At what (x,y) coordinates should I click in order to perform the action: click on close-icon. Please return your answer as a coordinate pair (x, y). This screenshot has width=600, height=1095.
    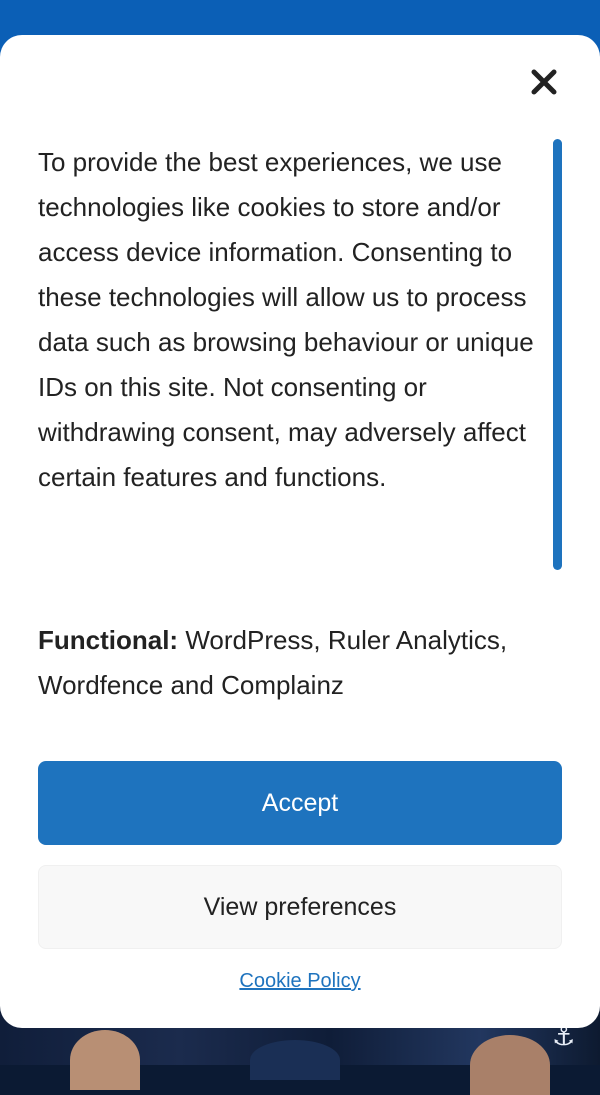
    Looking at the image, I should click on (544, 82).